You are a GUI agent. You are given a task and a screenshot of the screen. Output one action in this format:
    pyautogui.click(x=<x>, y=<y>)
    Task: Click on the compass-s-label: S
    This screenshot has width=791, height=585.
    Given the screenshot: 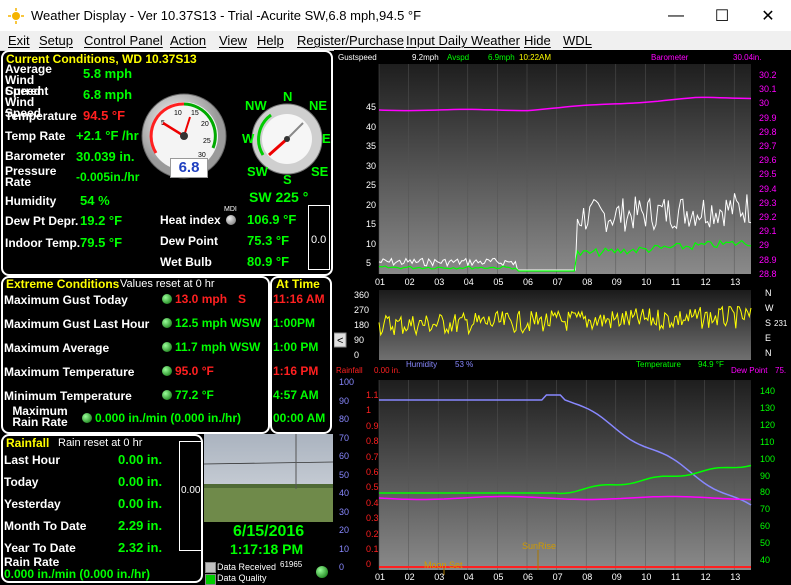 What is the action you would take?
    pyautogui.click(x=287, y=179)
    